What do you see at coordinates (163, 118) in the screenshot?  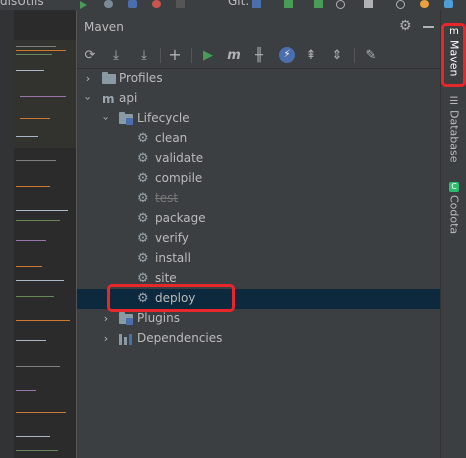 I see `tree-item-label: Lifecycle` at bounding box center [163, 118].